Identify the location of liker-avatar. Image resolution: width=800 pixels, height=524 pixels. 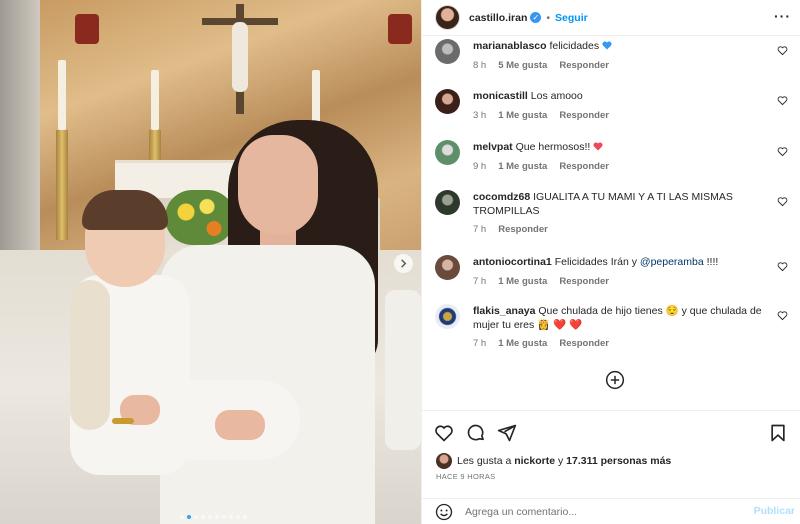
(444, 461).